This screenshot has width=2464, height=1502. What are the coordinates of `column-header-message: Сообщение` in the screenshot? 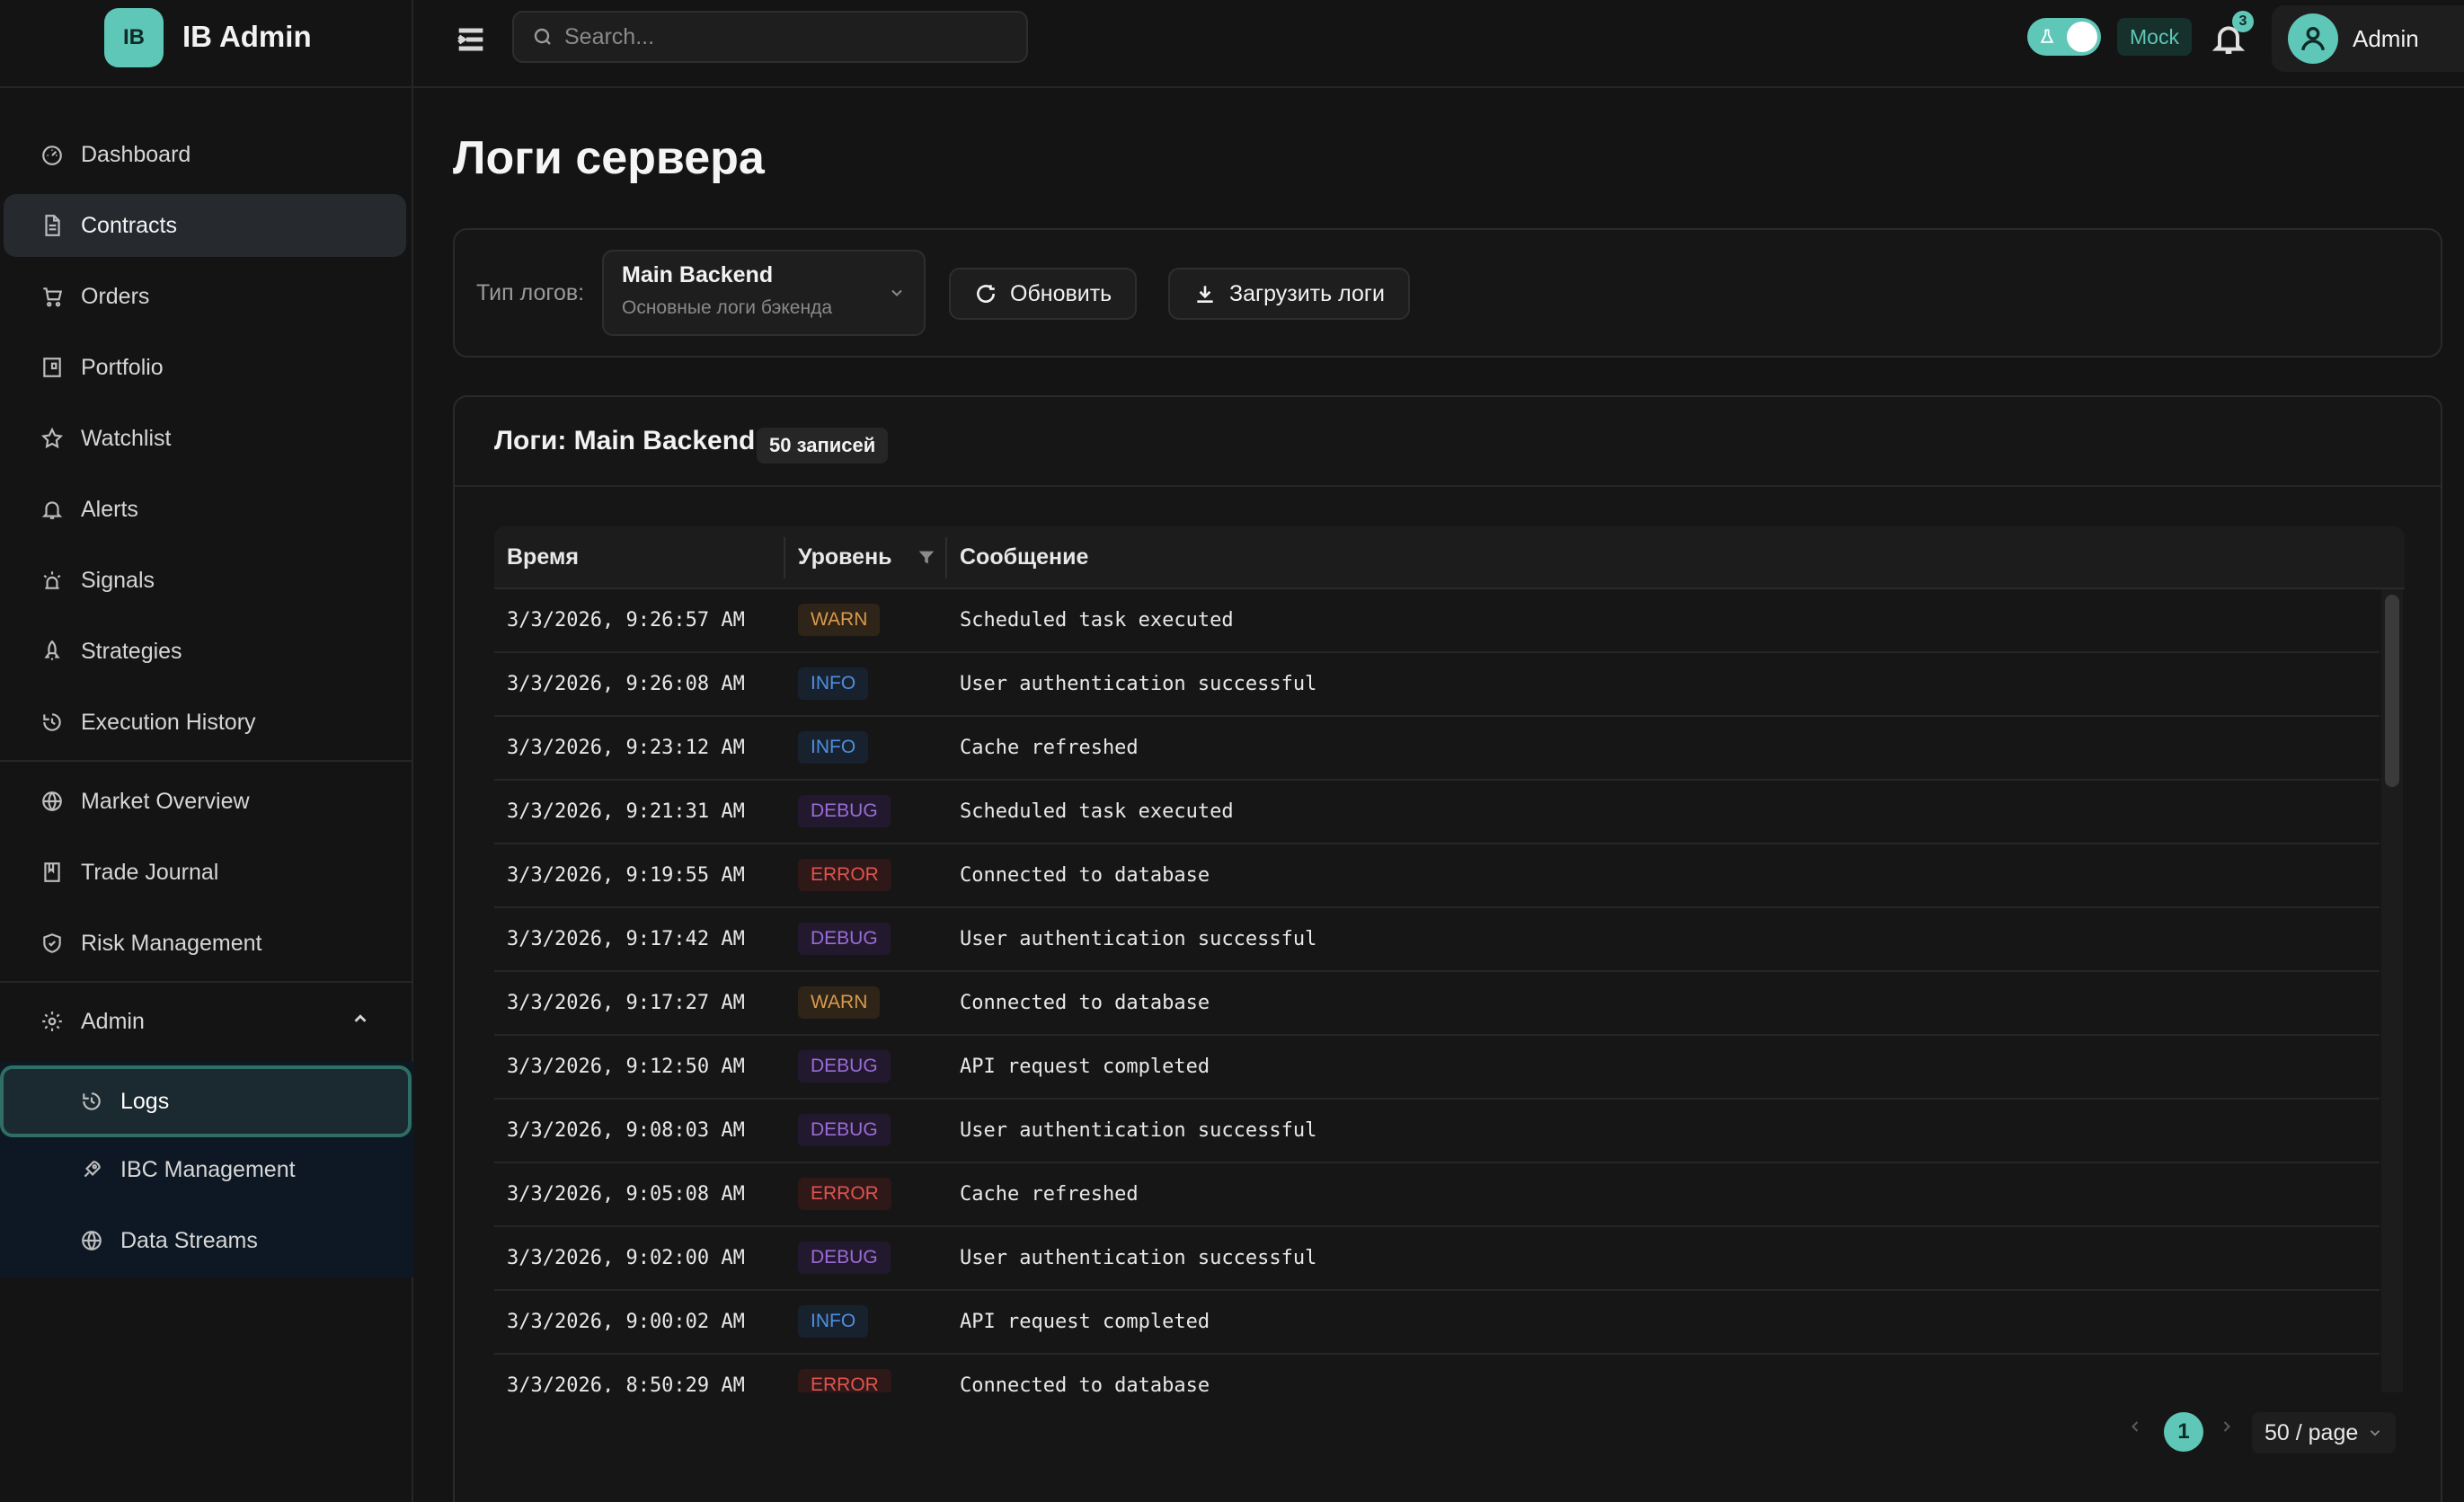 It's located at (1024, 557).